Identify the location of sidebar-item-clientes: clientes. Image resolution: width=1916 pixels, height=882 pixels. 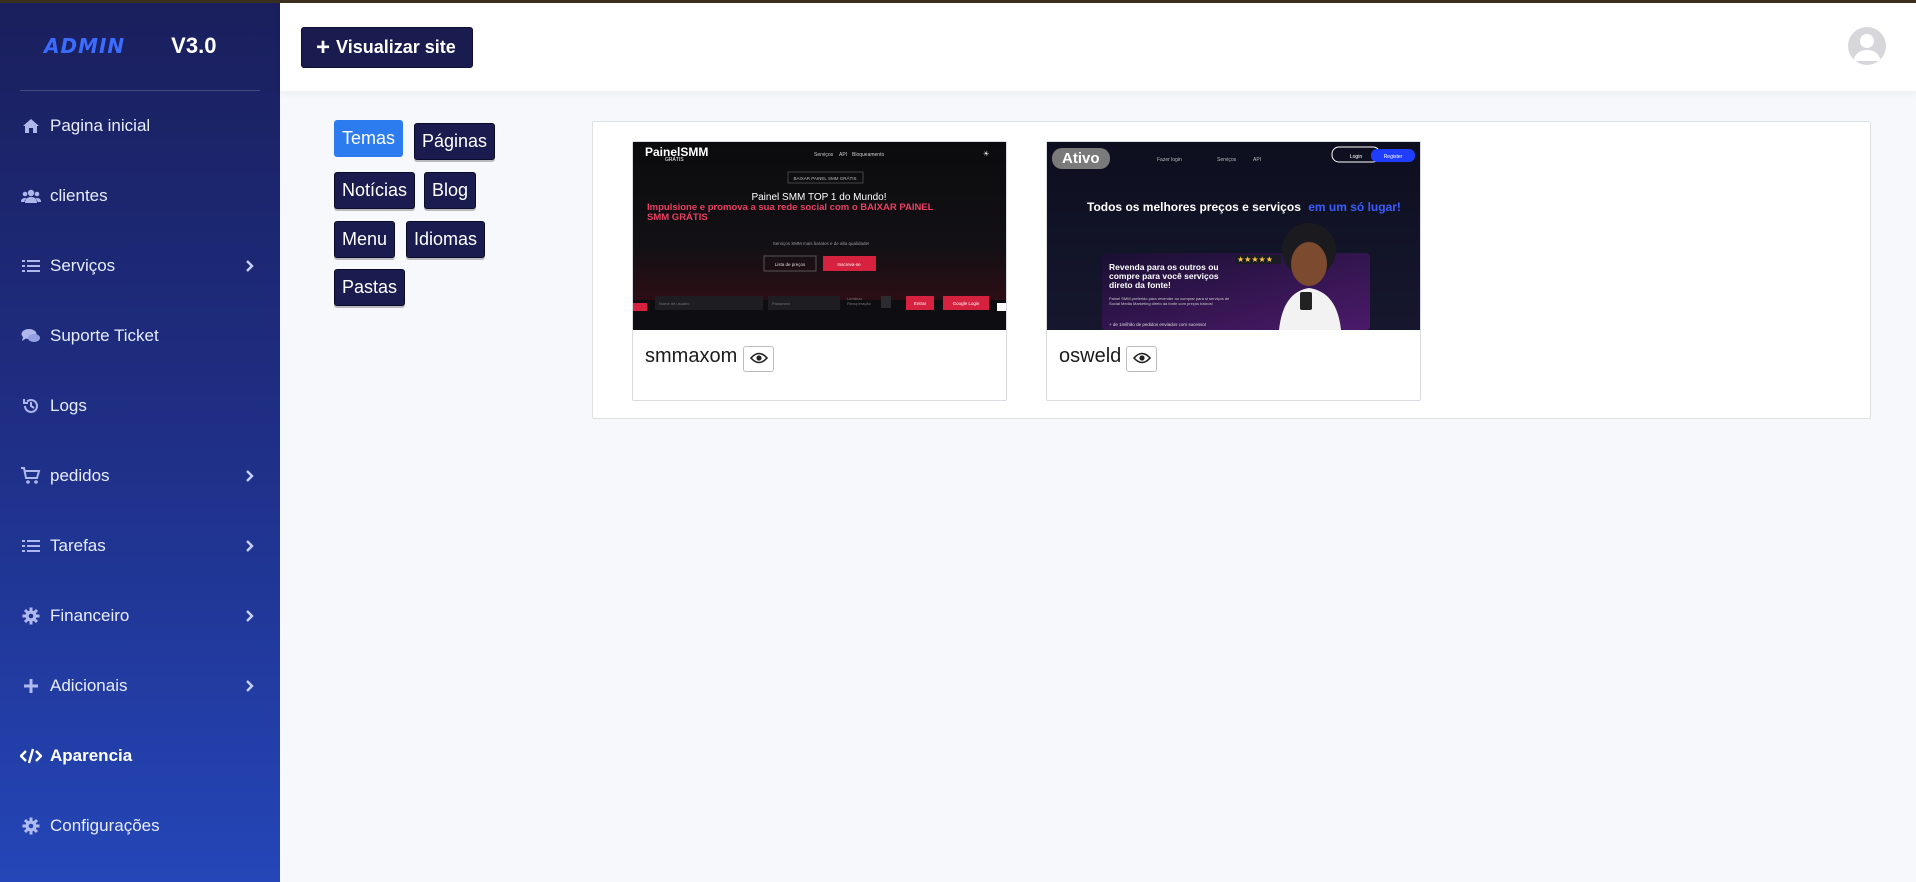
(140, 196).